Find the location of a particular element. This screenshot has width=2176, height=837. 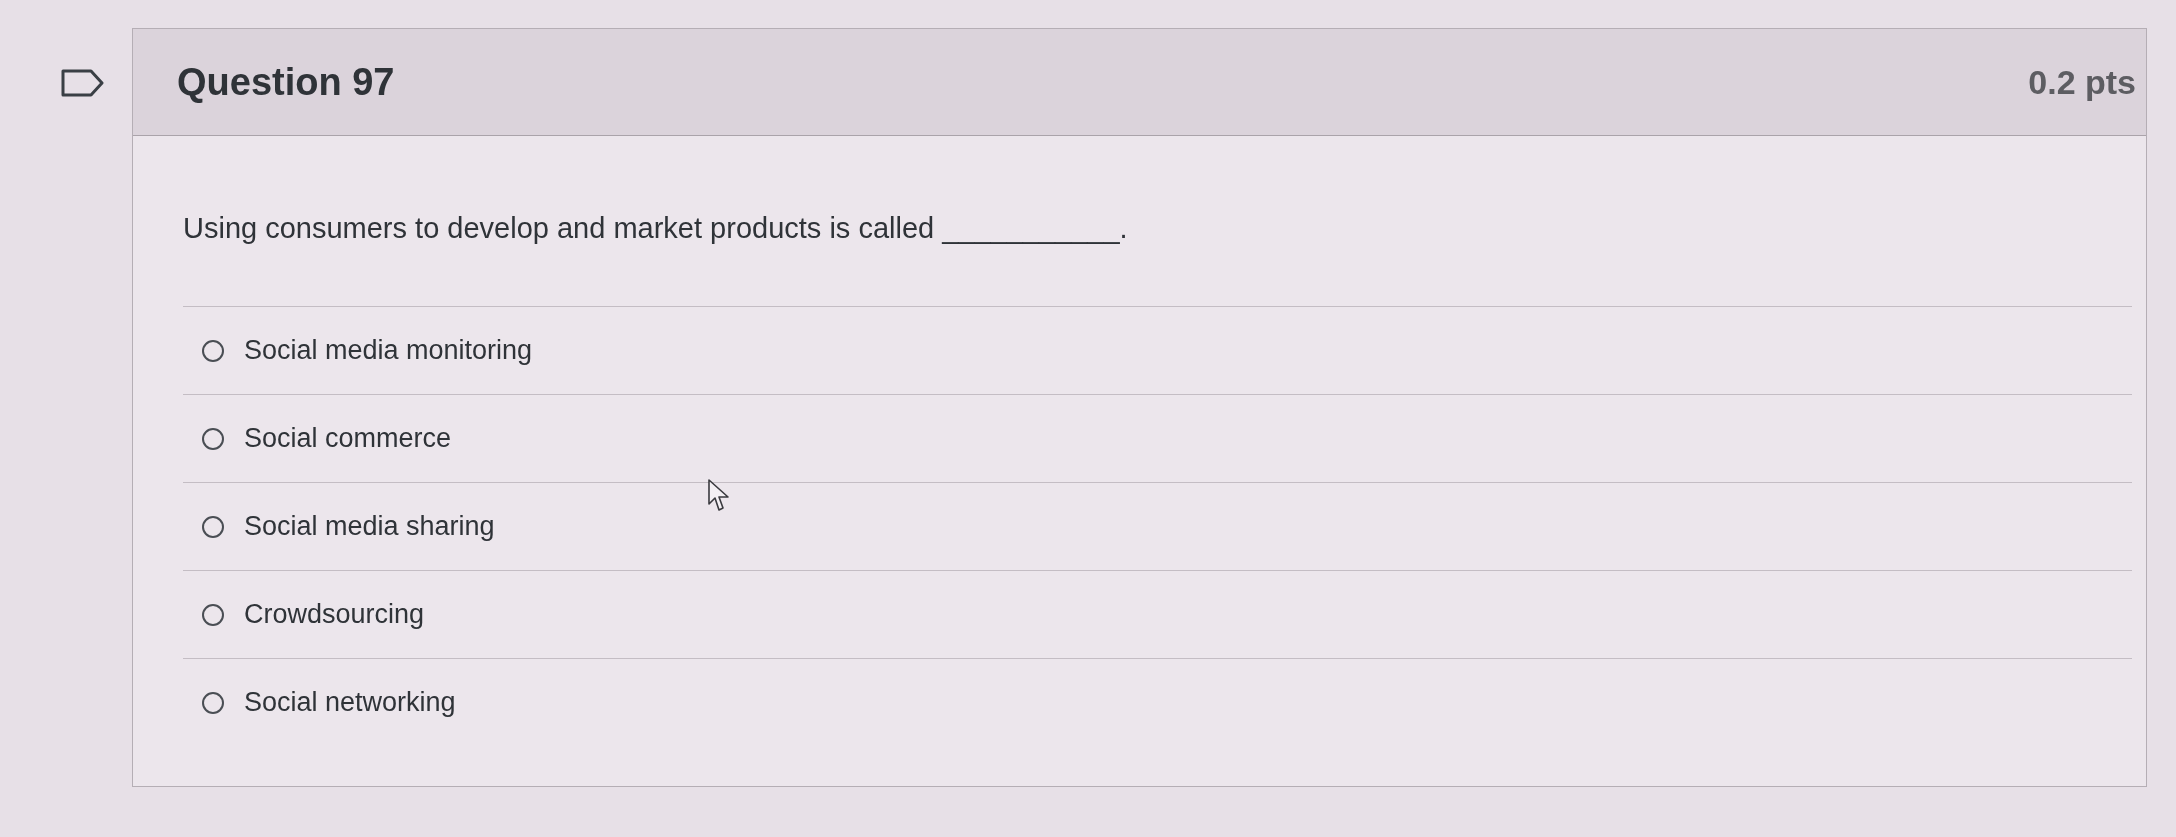

answer-label: Social networking is located at coordinates (350, 703).